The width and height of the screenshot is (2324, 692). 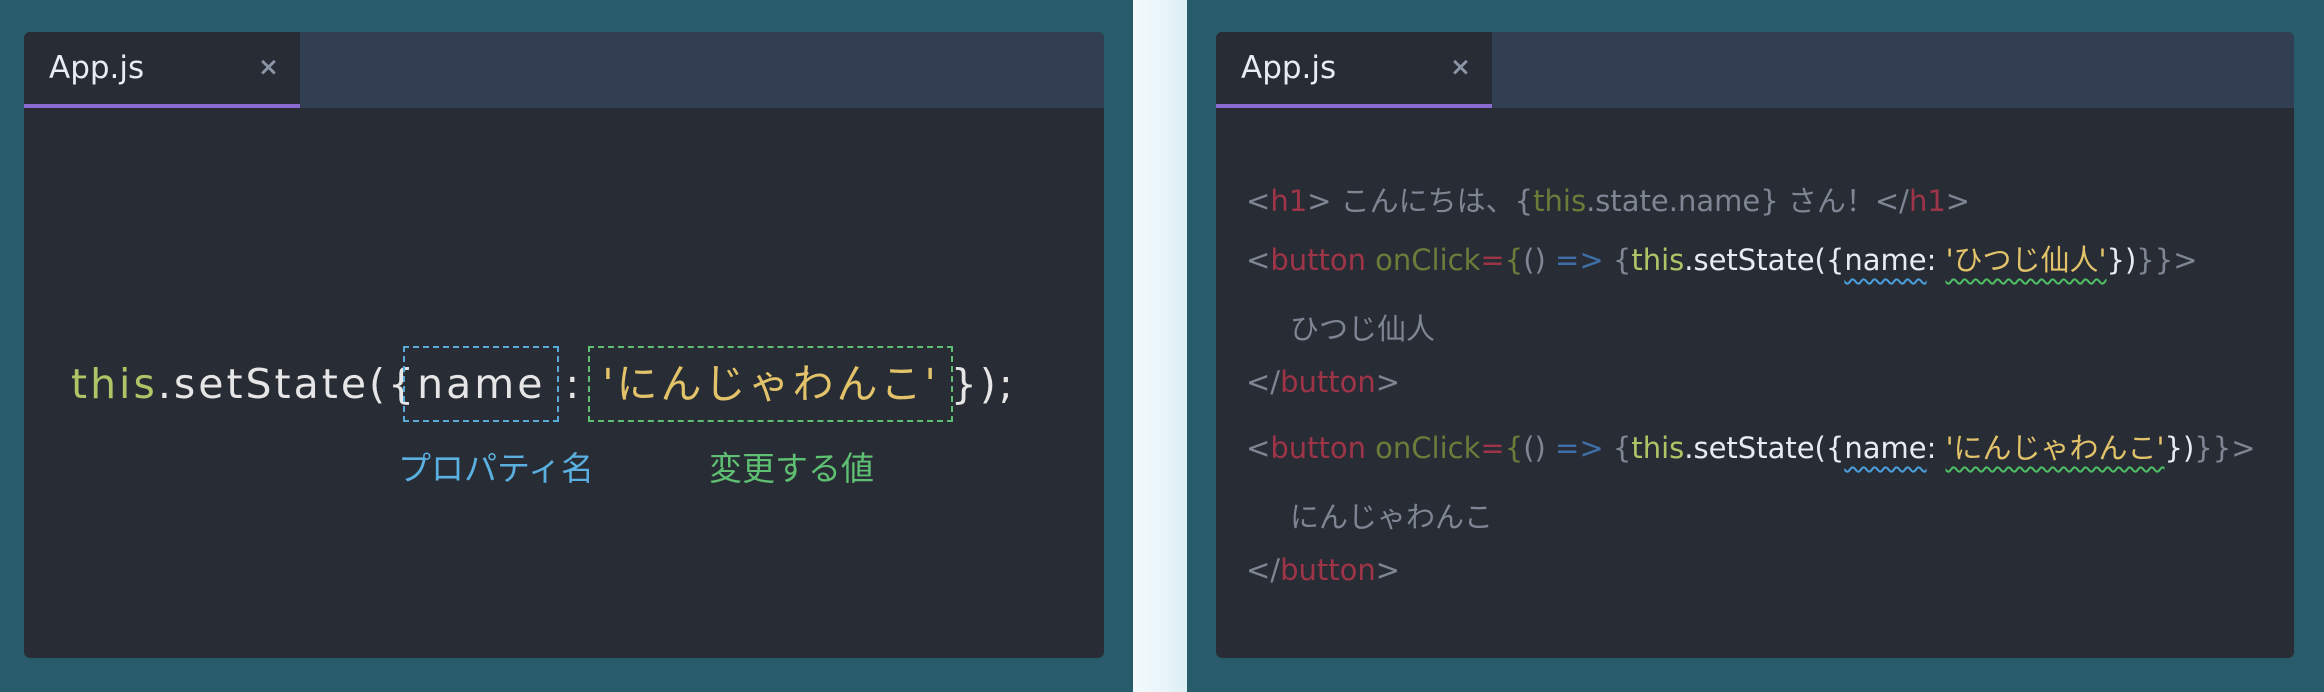 I want to click on setstate-close: });, so click(x=983, y=384).